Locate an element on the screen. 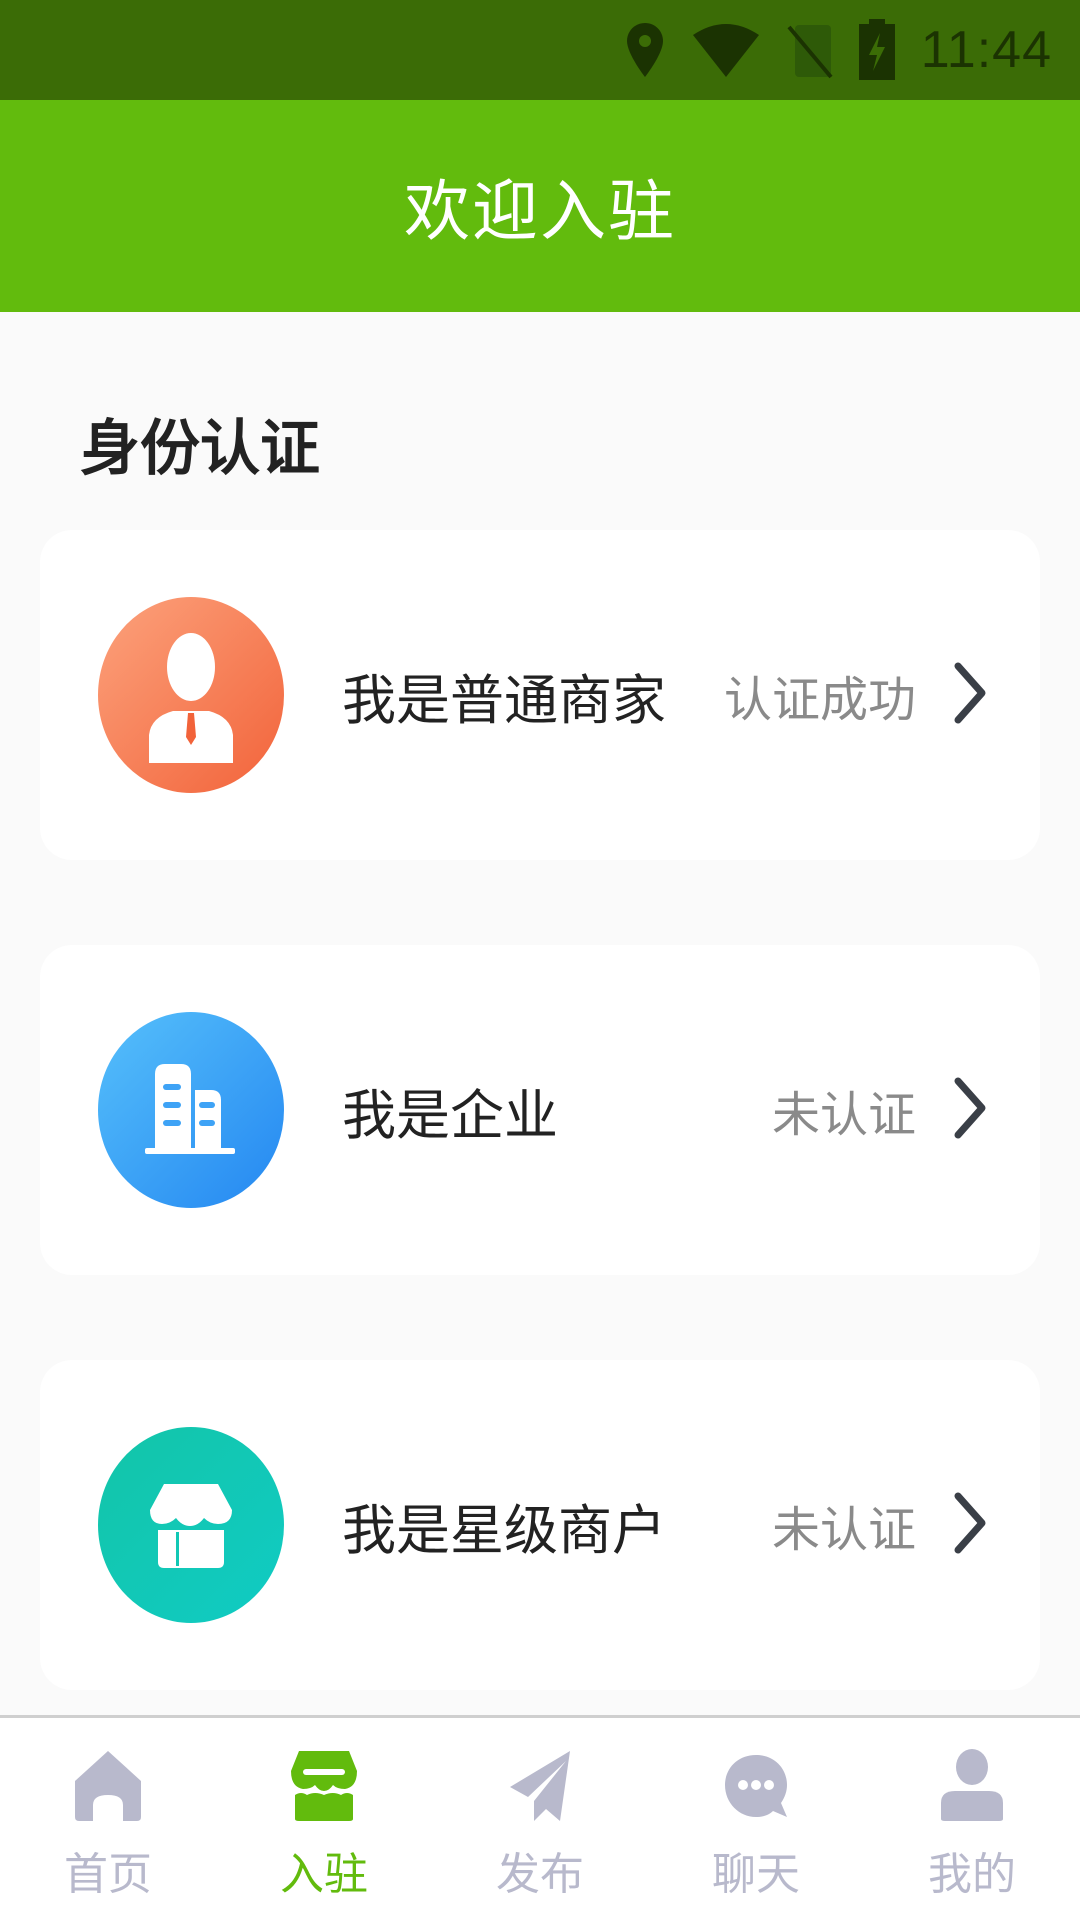 Image resolution: width=1080 pixels, height=1923 pixels. battery-charging-icon is located at coordinates (876, 50).